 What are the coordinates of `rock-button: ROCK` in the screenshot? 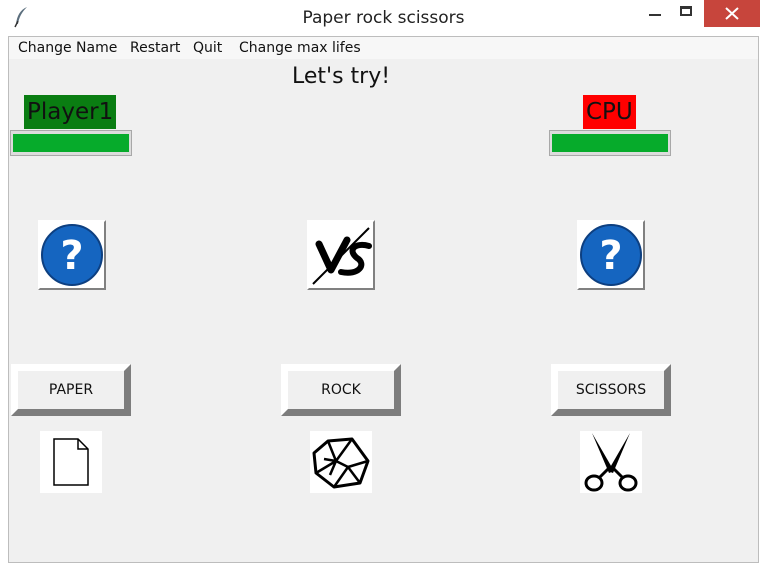 It's located at (341, 390).